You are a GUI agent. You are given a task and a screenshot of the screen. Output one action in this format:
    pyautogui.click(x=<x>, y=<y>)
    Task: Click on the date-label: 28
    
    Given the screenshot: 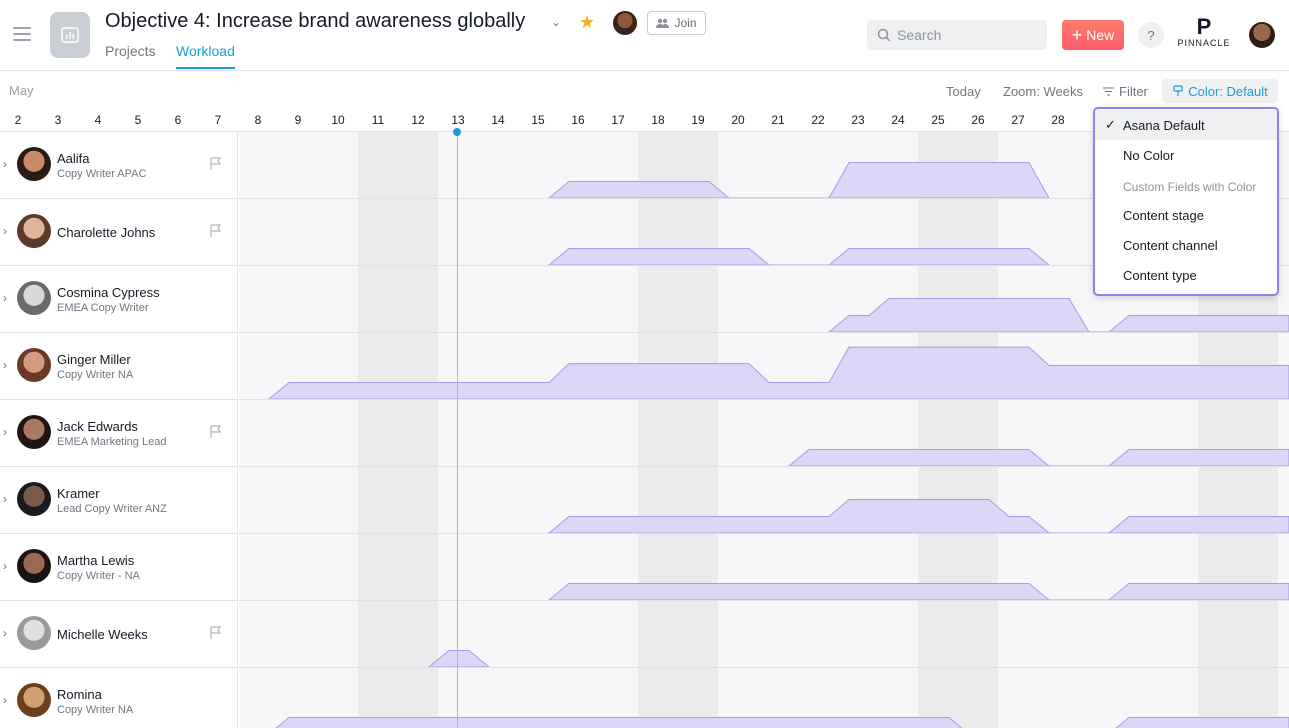 What is the action you would take?
    pyautogui.click(x=1058, y=120)
    